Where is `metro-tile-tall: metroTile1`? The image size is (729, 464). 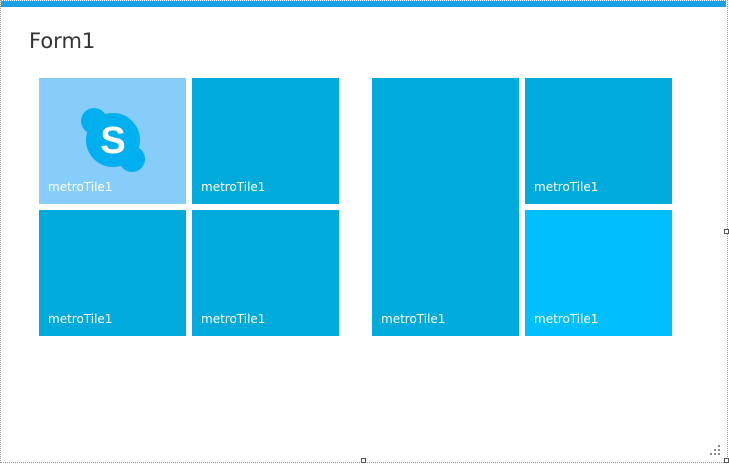
metro-tile-tall: metroTile1 is located at coordinates (445, 207).